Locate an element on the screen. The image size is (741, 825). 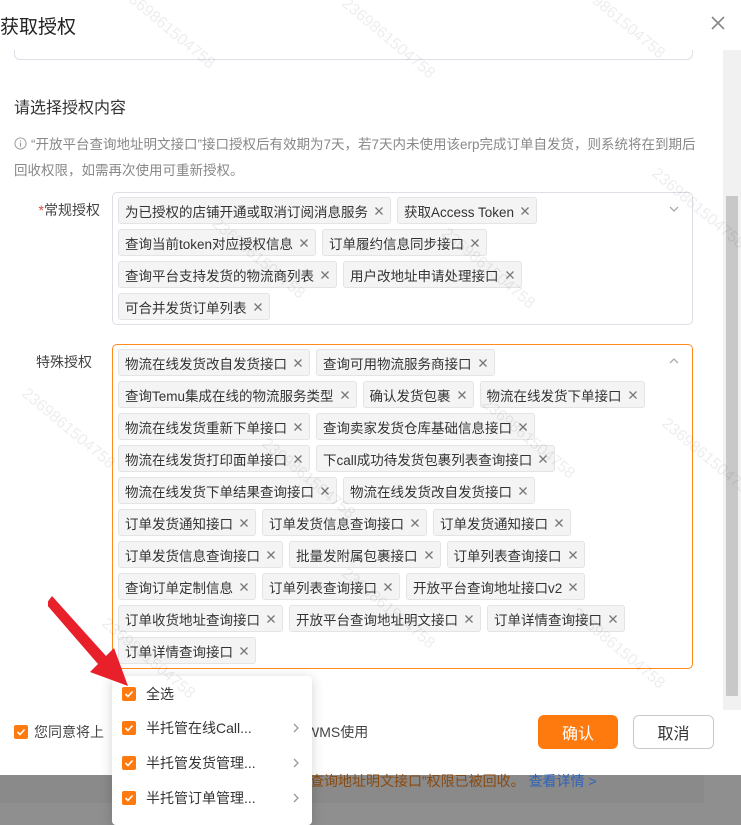
tag-label: 订单履约信息同步接口 is located at coordinates (397, 244).